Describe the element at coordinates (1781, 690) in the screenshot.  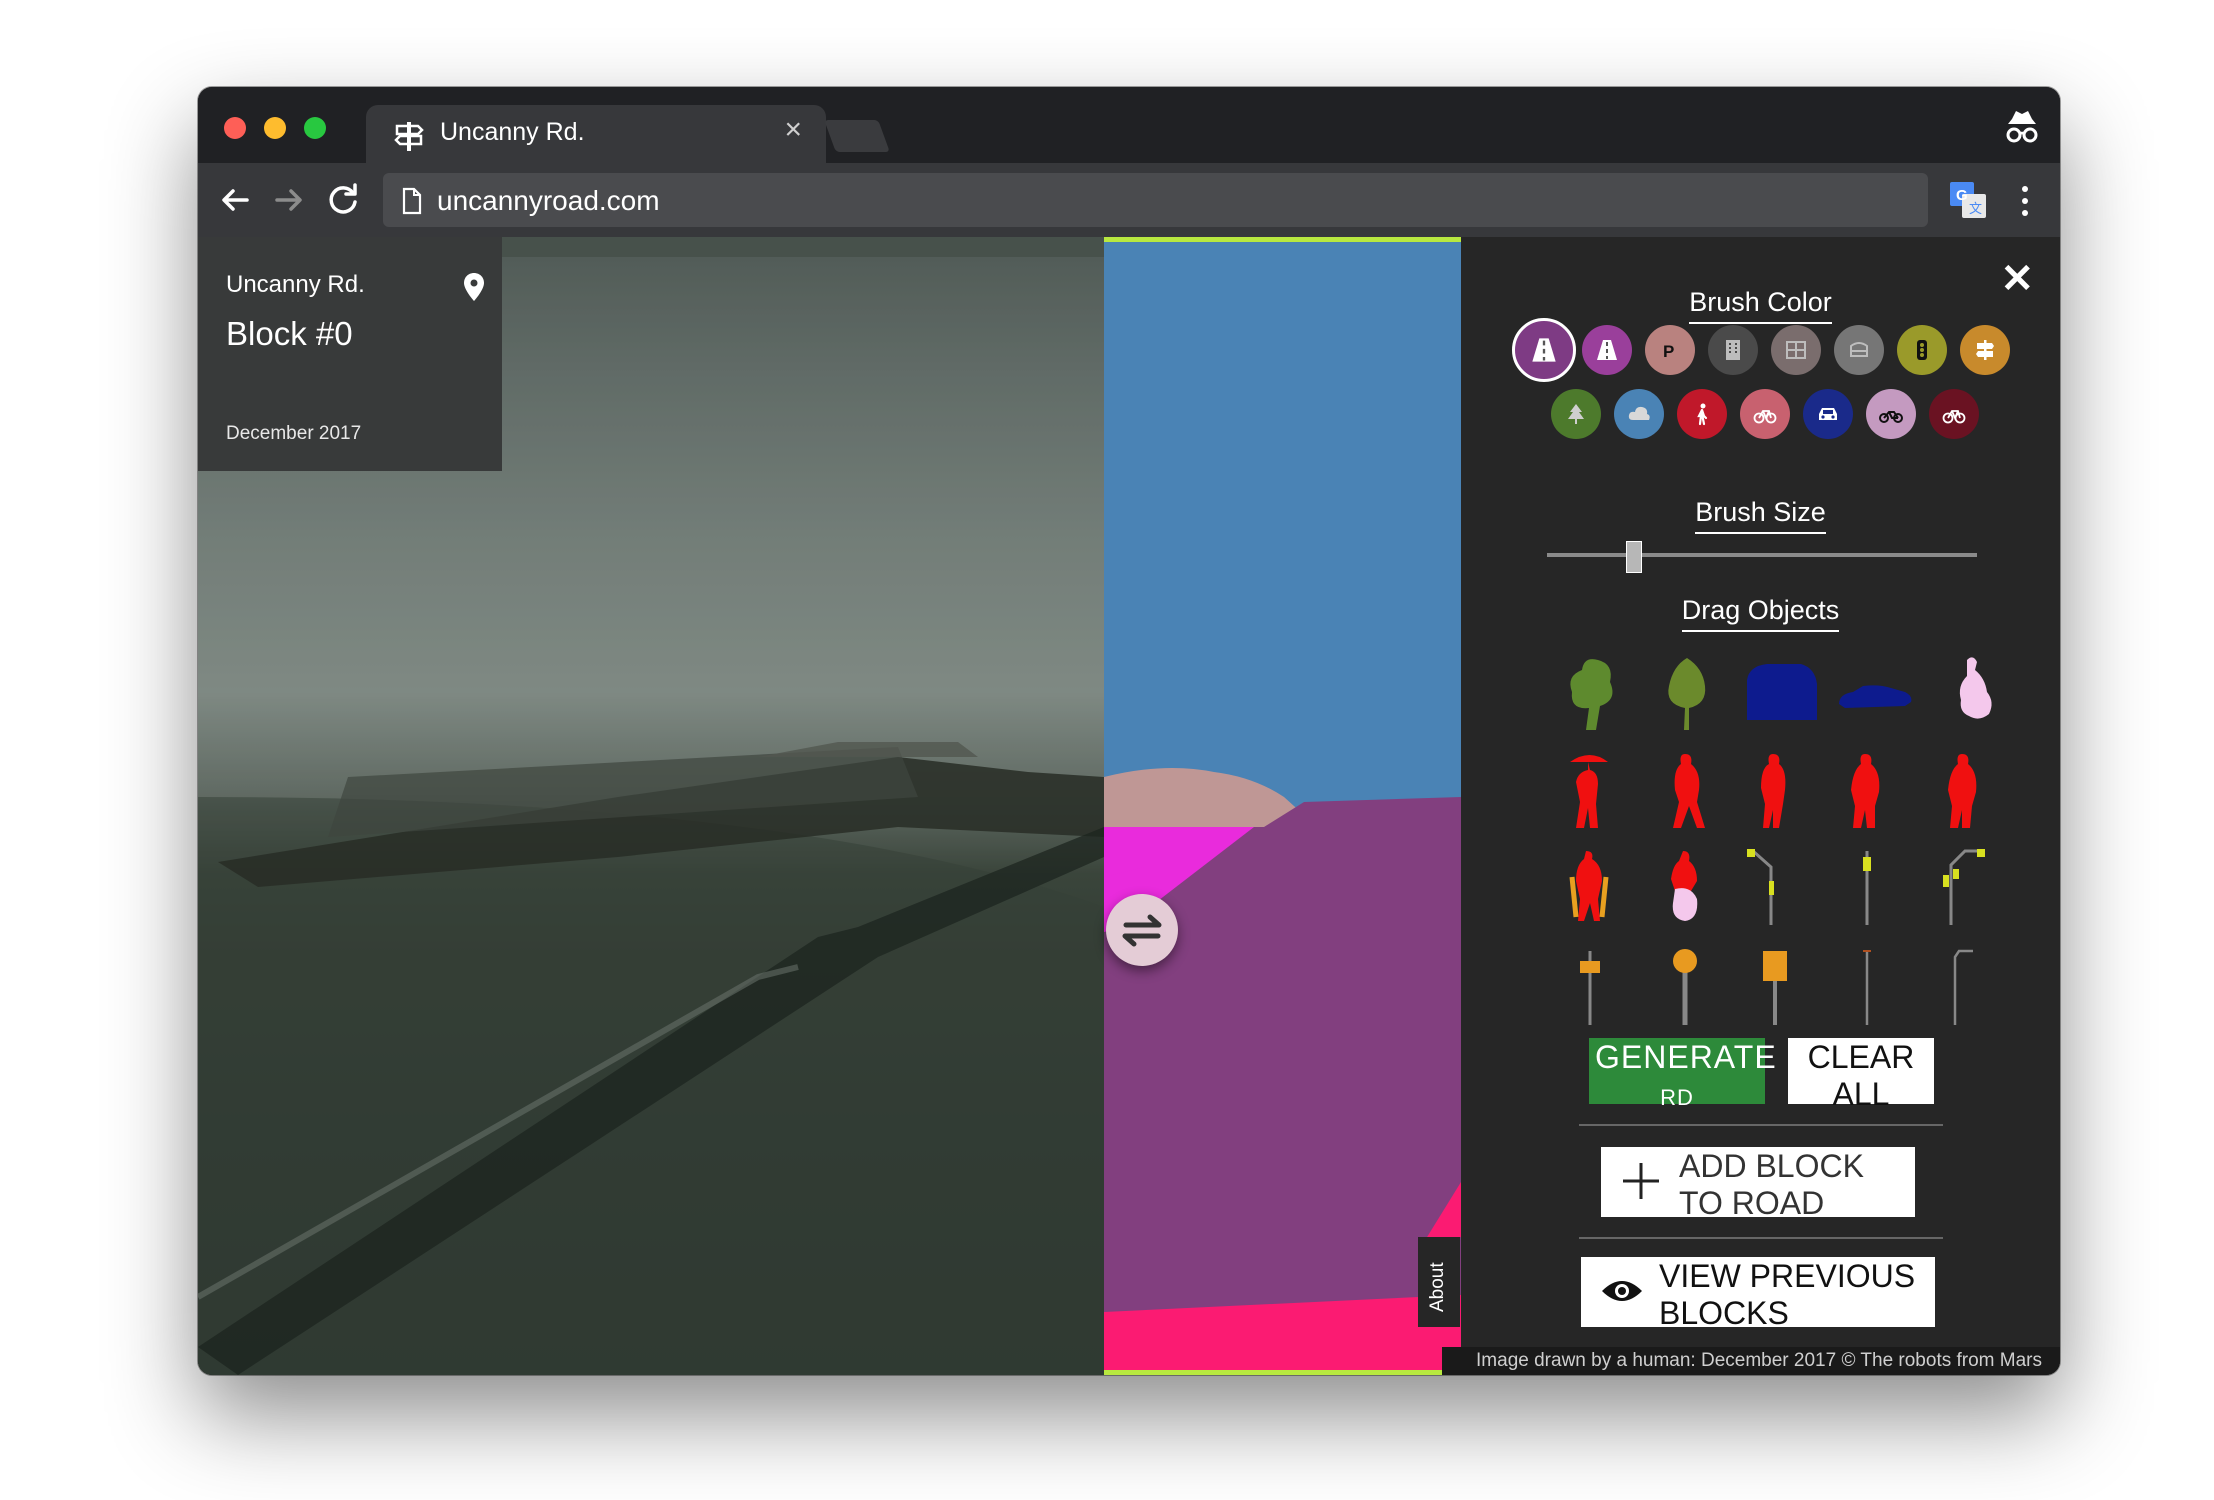
I see `truck-object` at that location.